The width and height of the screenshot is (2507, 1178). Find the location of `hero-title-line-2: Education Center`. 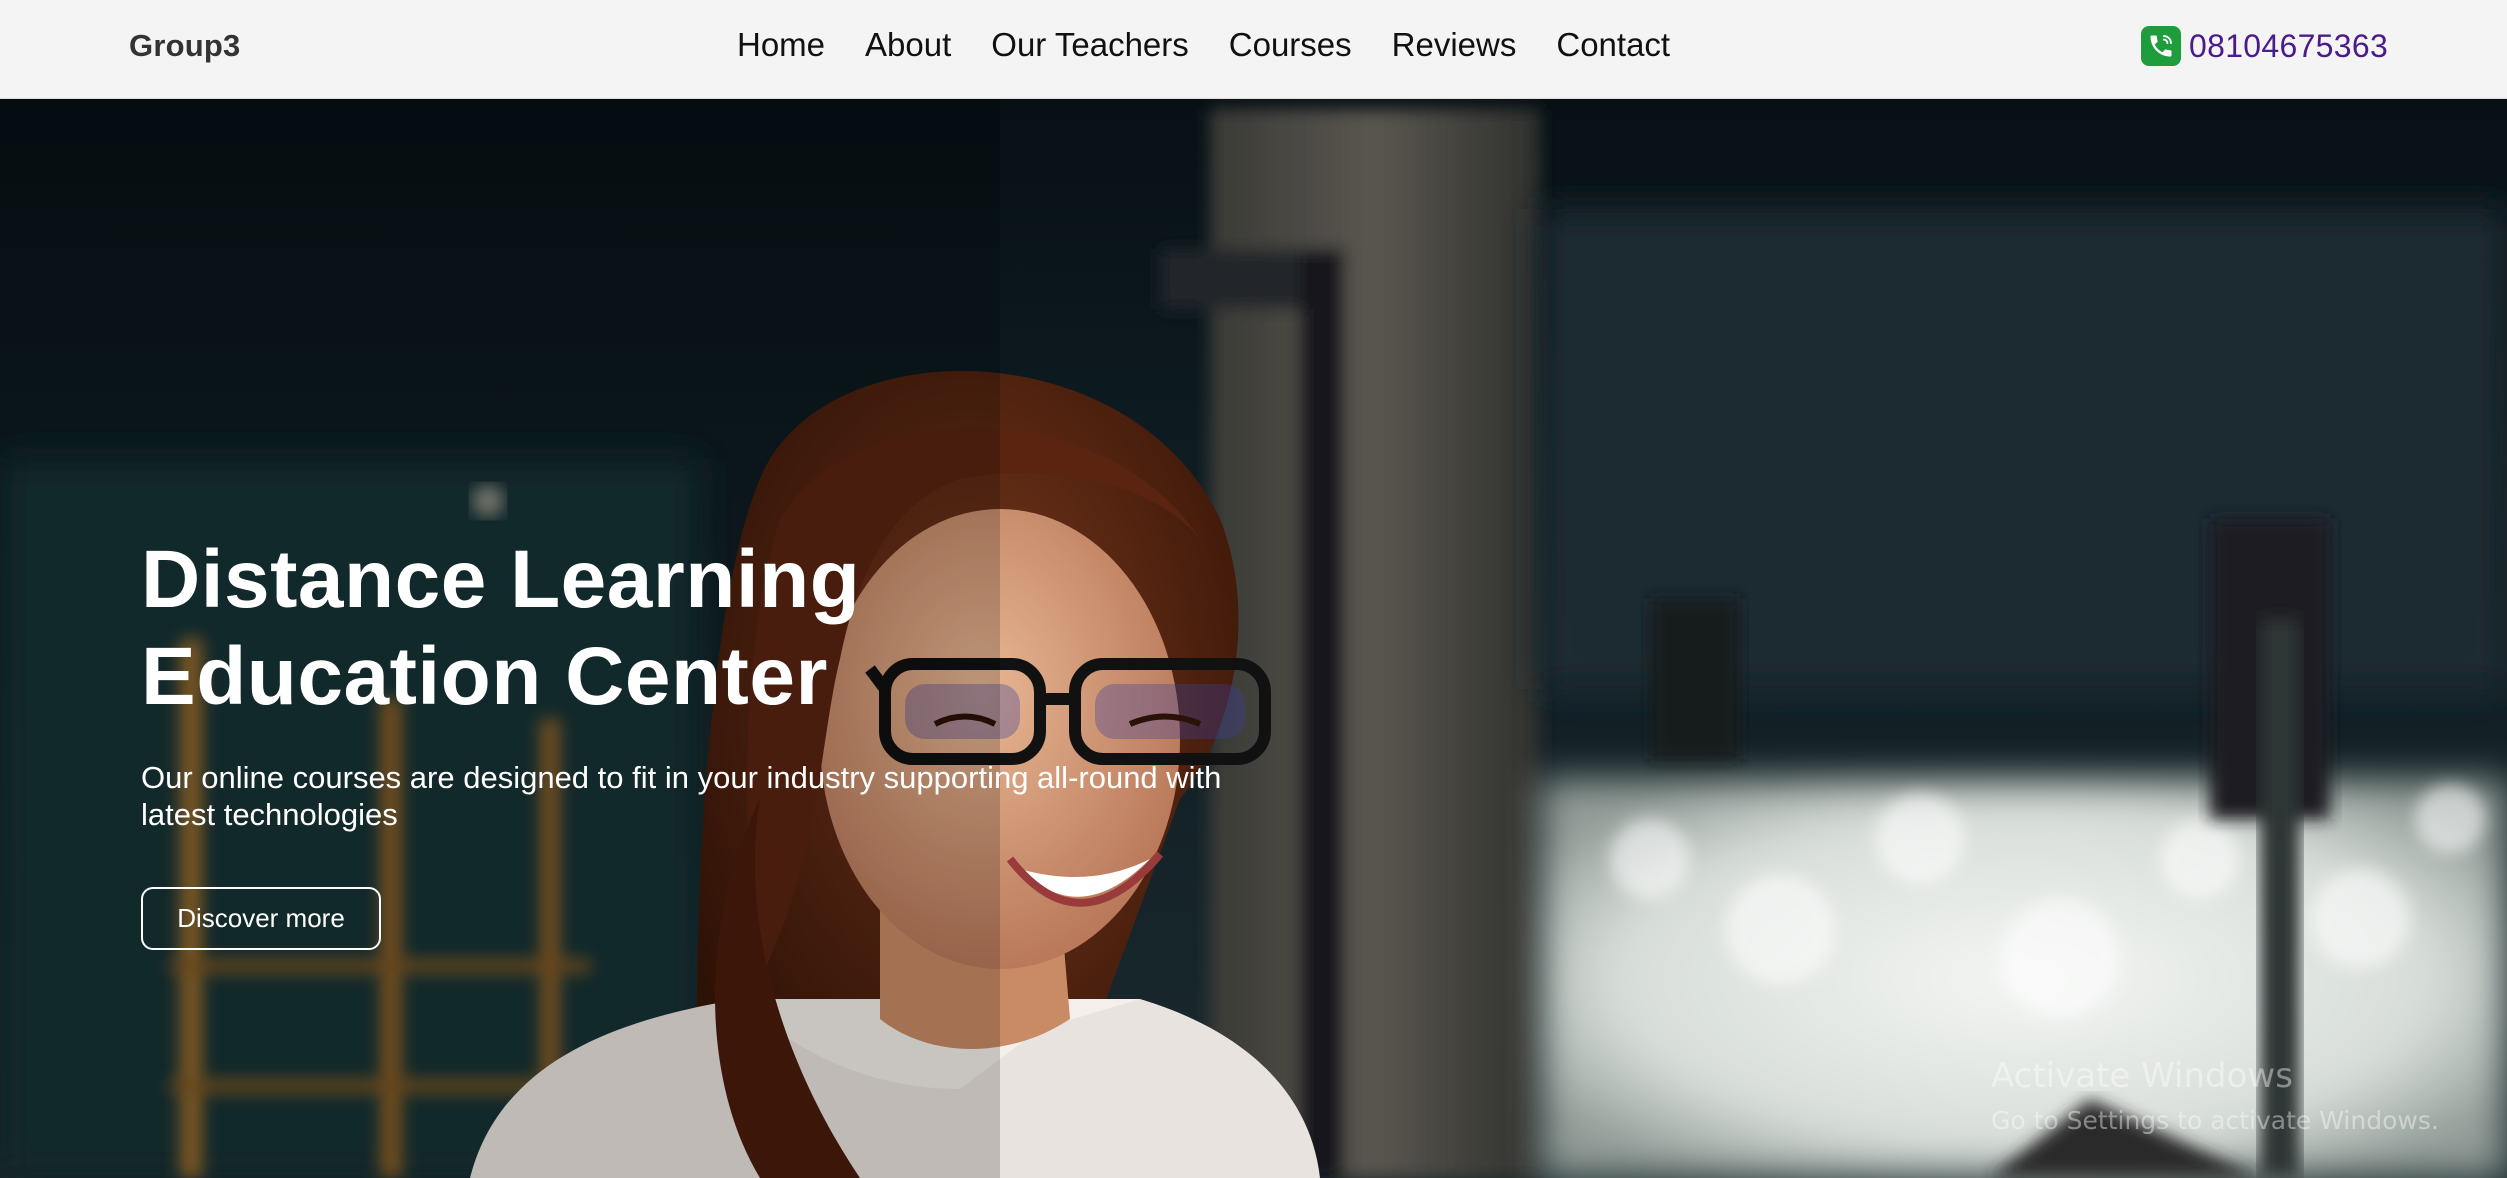

hero-title-line-2: Education Center is located at coordinates (484, 676).